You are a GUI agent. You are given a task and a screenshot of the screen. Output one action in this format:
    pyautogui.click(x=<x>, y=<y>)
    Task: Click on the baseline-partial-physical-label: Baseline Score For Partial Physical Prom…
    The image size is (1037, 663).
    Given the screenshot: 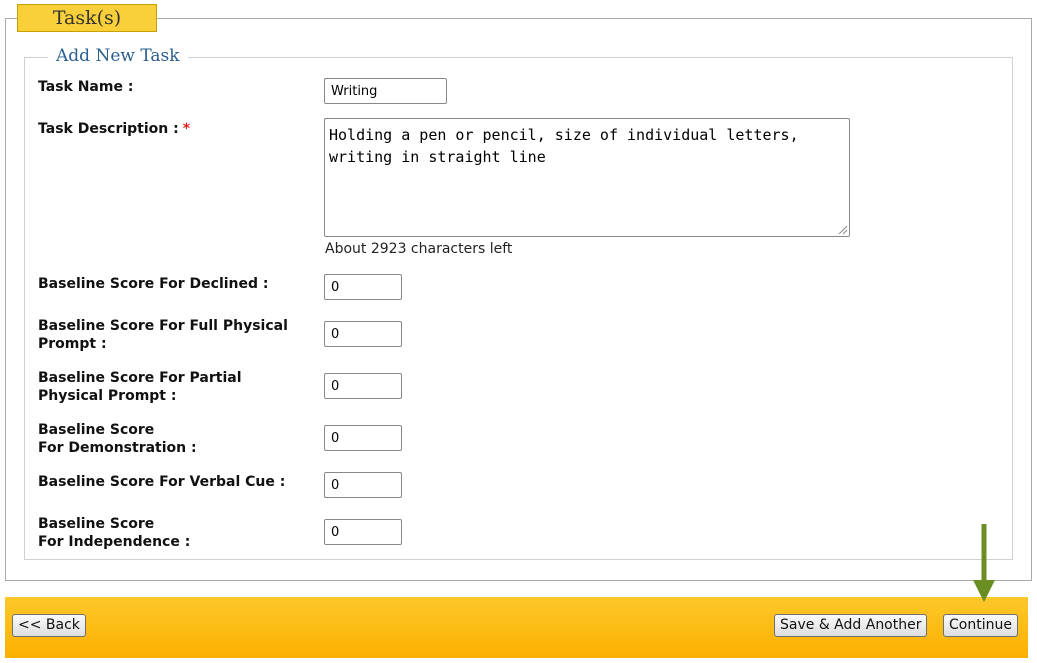 What is the action you would take?
    pyautogui.click(x=140, y=387)
    